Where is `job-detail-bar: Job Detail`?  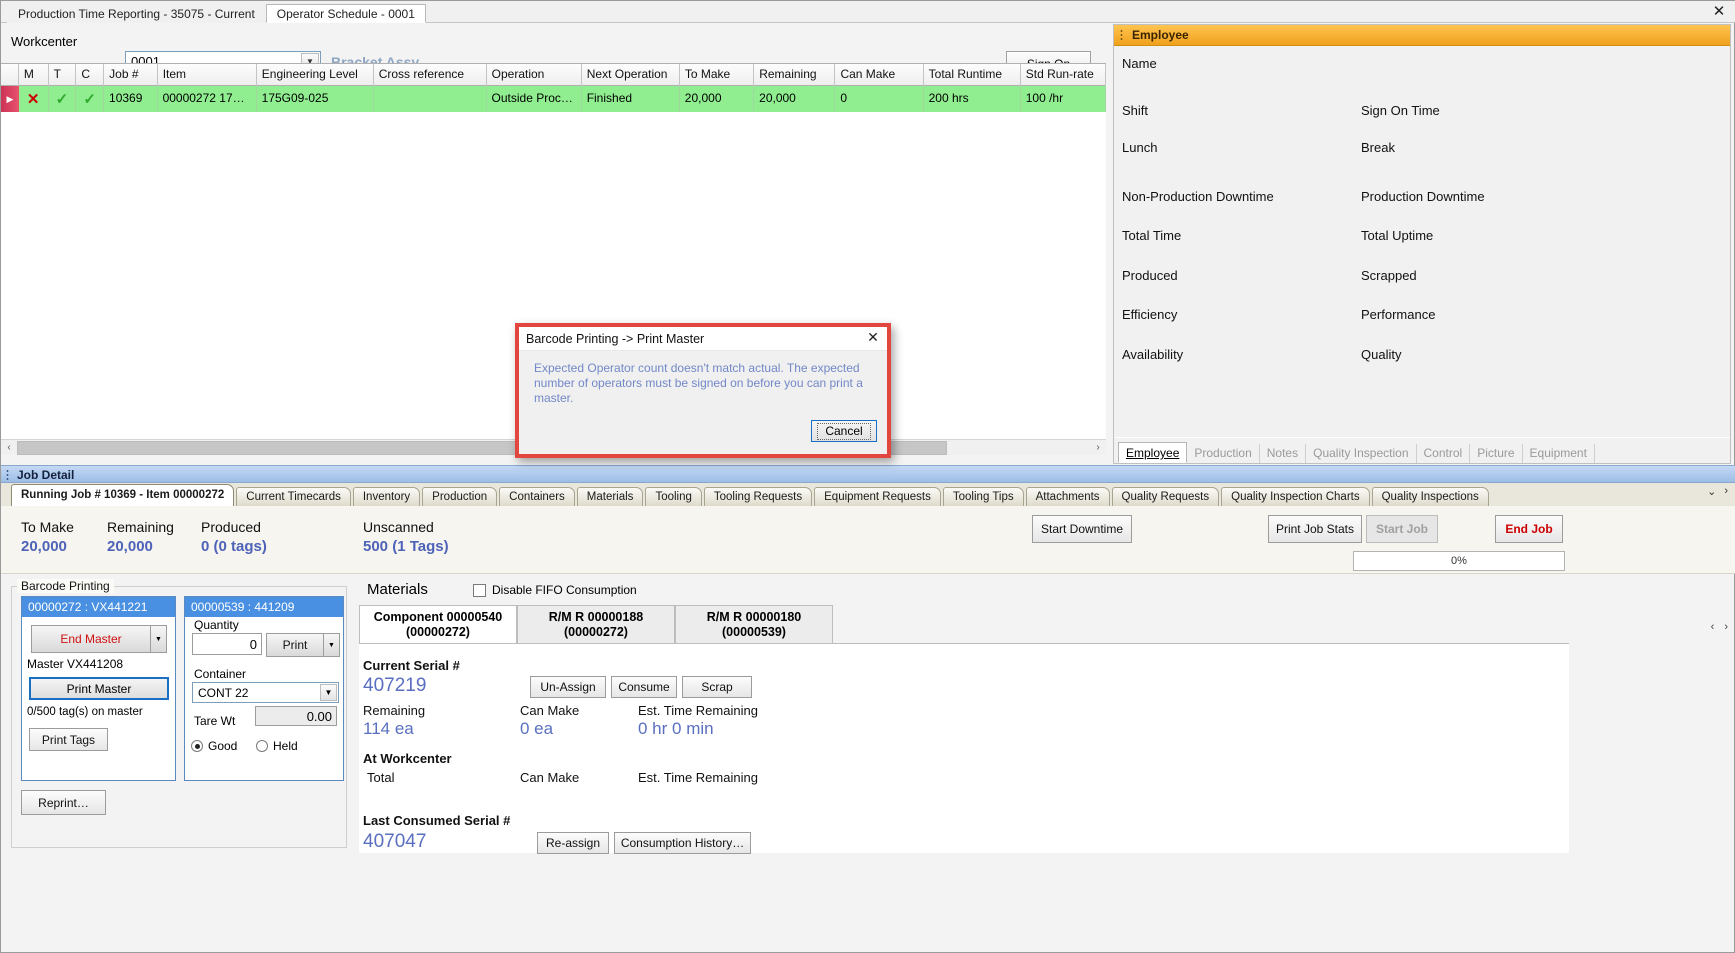 job-detail-bar: Job Detail is located at coordinates (868, 474).